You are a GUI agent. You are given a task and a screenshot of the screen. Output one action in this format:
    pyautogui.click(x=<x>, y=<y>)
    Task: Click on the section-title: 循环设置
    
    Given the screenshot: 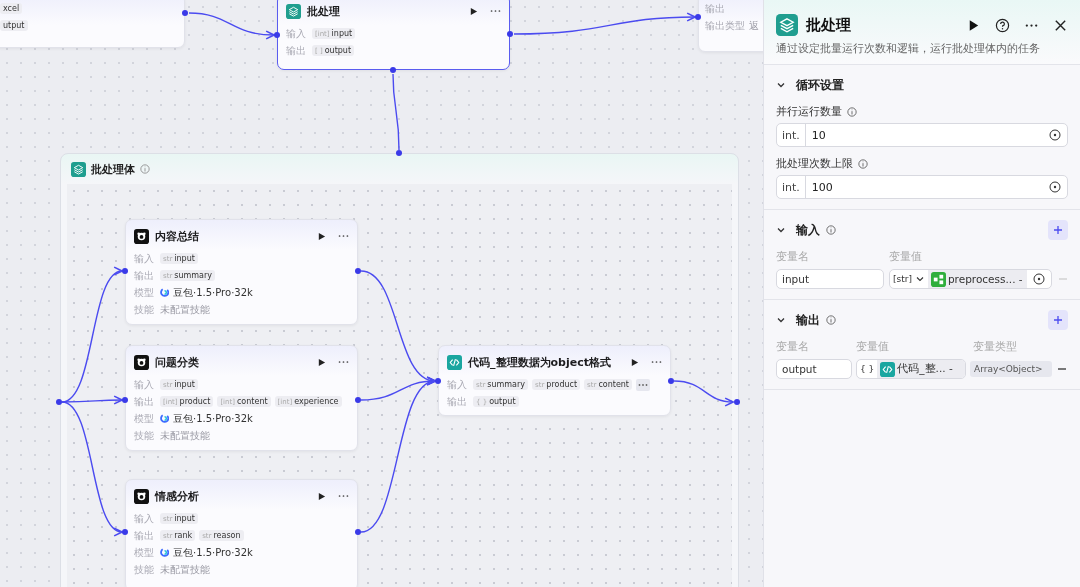 What is the action you would take?
    pyautogui.click(x=820, y=85)
    